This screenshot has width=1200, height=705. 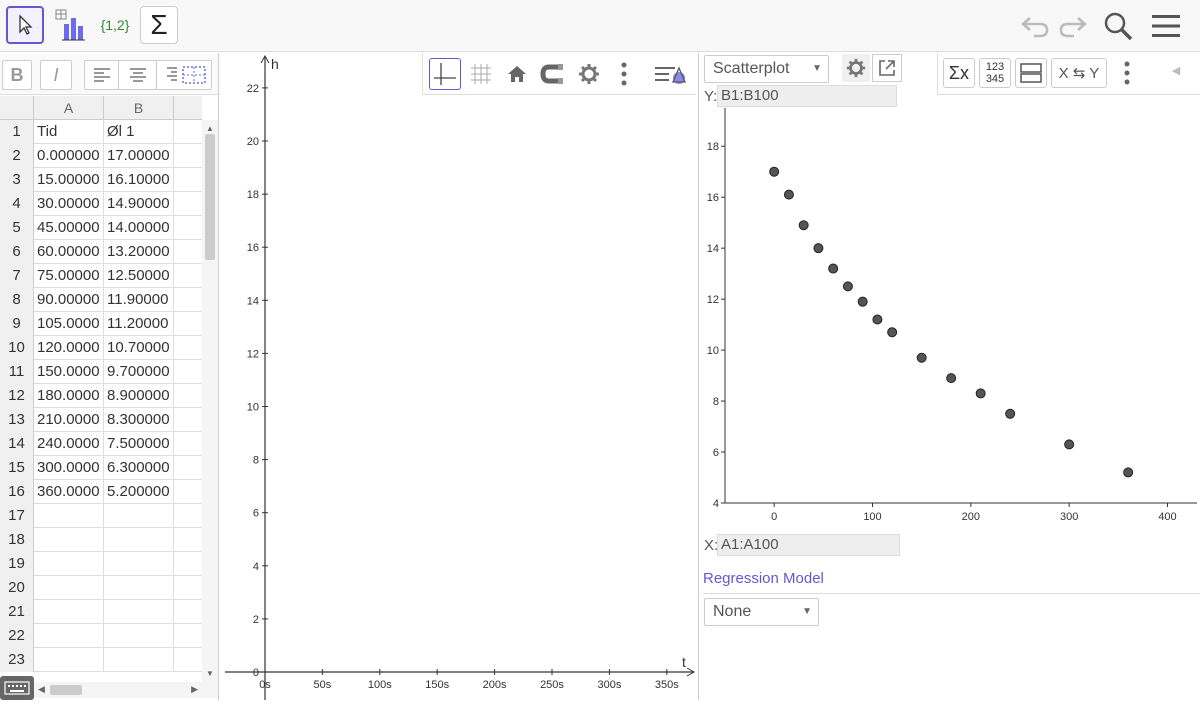 I want to click on cell-b: 14.00000, so click(x=139, y=228).